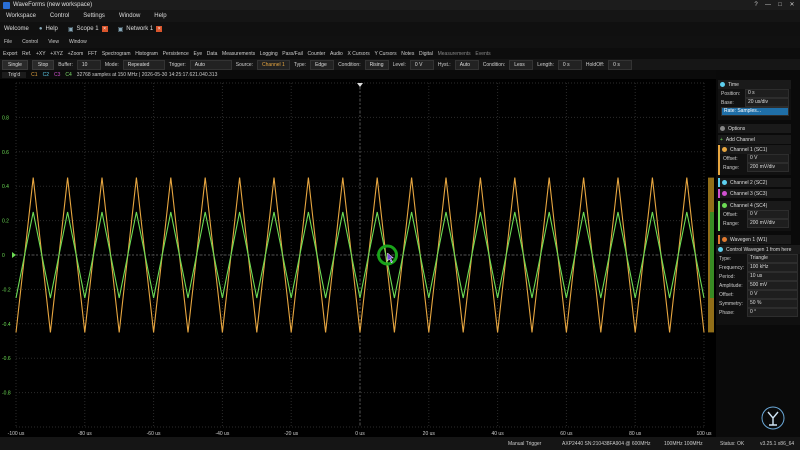 The height and width of the screenshot is (450, 800). What do you see at coordinates (48, 29) in the screenshot?
I see `tab-help: ● Help` at bounding box center [48, 29].